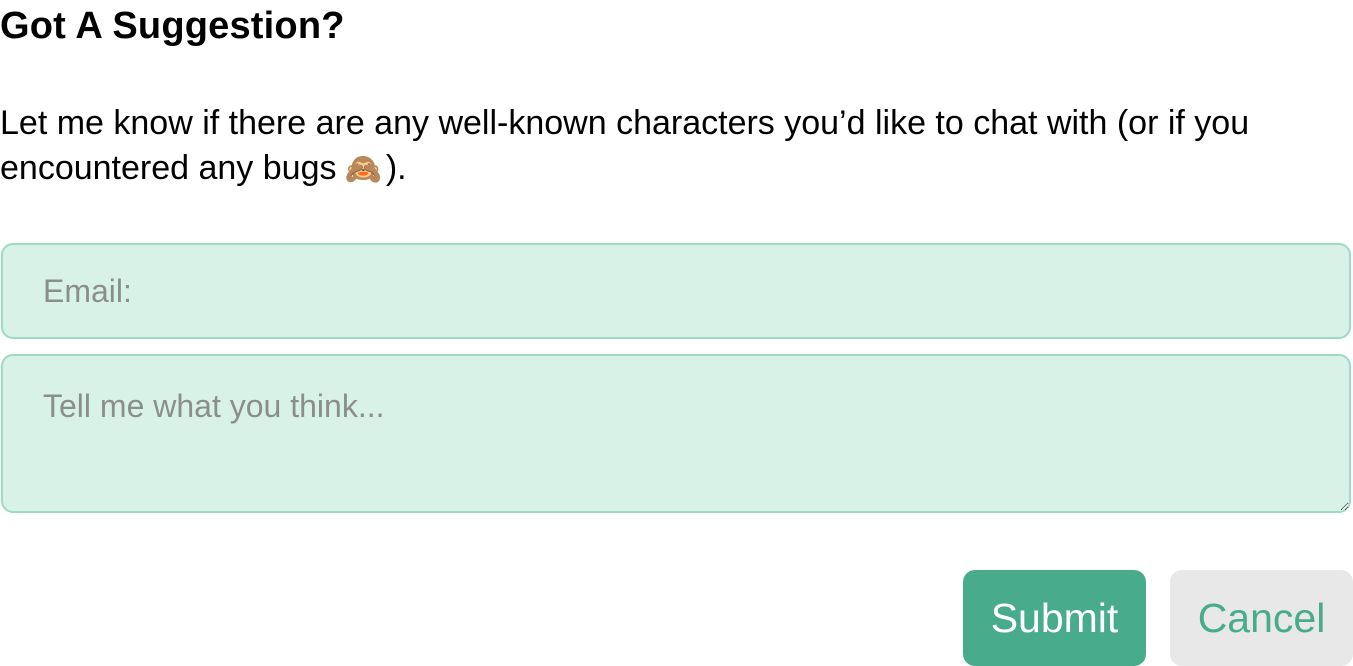 Image resolution: width=1353 pixels, height=666 pixels. What do you see at coordinates (396, 168) in the screenshot?
I see `description-end: ).` at bounding box center [396, 168].